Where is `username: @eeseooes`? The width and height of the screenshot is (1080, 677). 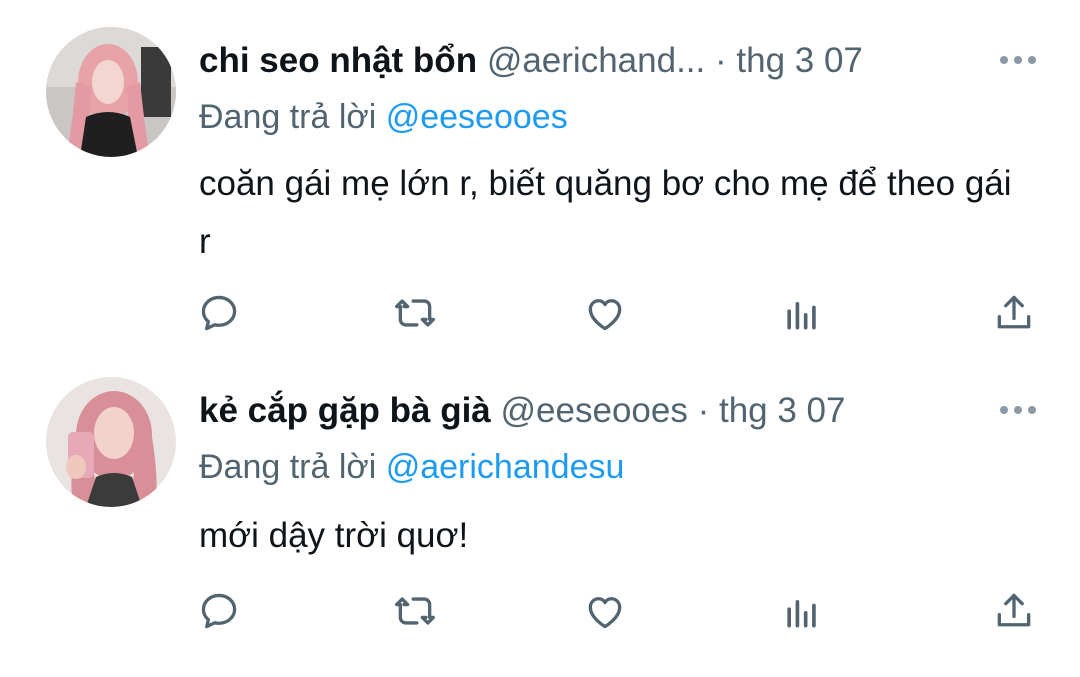 username: @eeseooes is located at coordinates (594, 410).